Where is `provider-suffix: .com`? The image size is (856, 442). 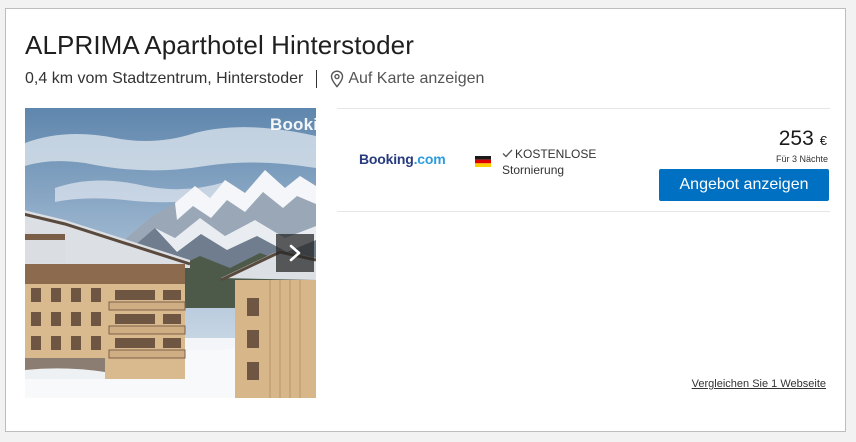
provider-suffix: .com is located at coordinates (429, 159).